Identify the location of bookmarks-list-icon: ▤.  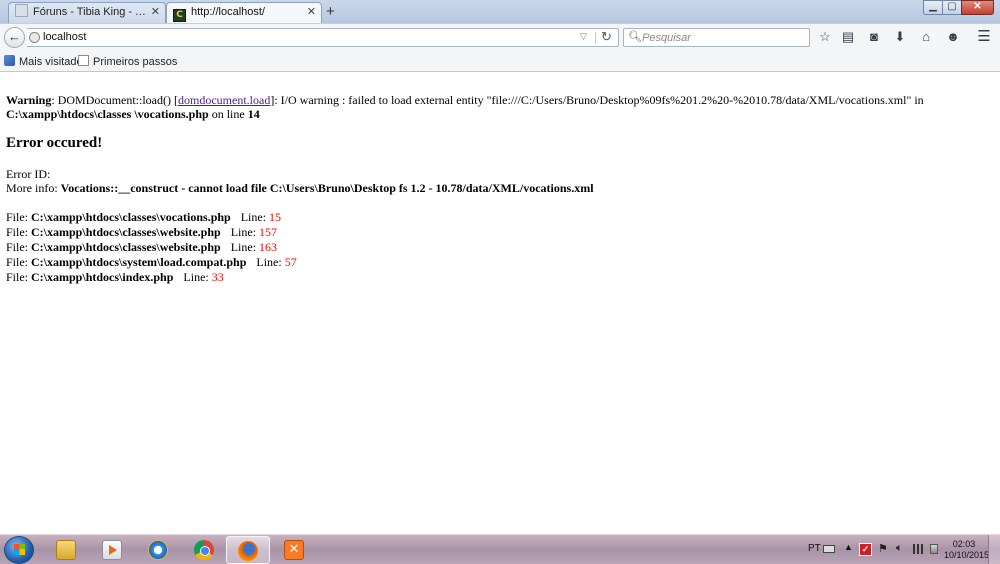
(848, 37).